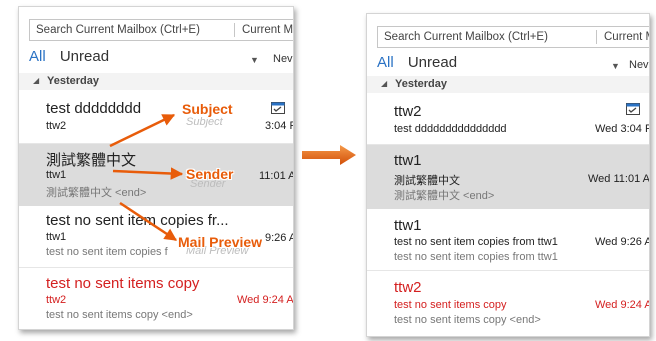  I want to click on annotation-mail-preview: Mail Preview, so click(220, 242).